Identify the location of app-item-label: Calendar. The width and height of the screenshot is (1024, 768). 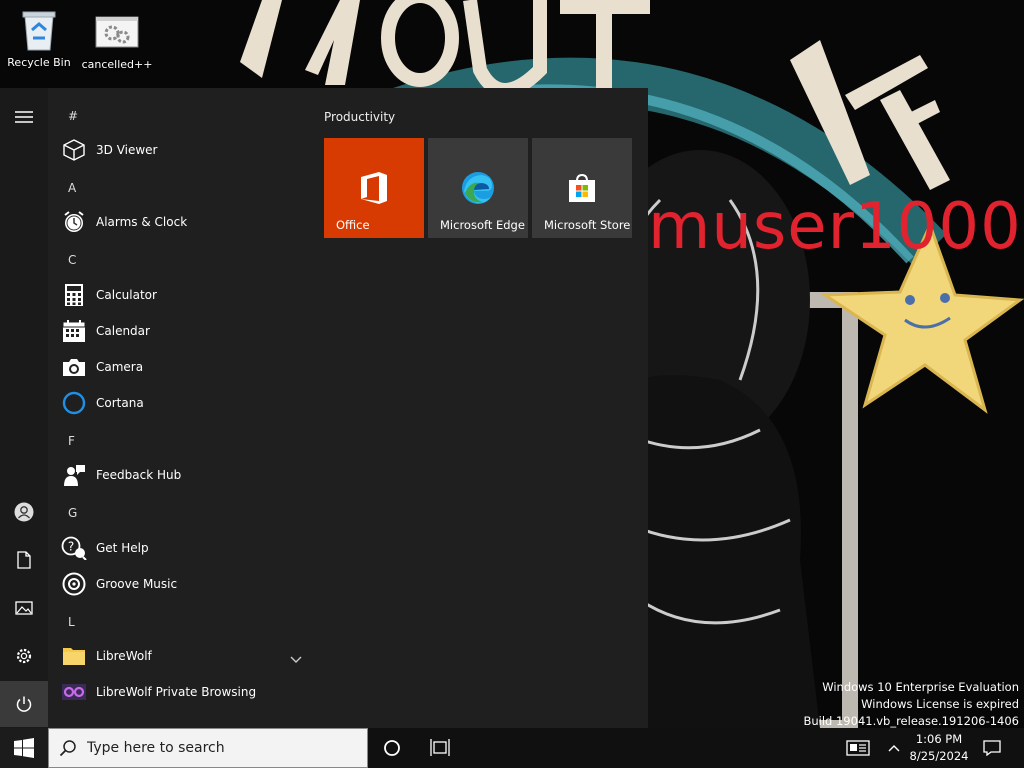
(123, 331).